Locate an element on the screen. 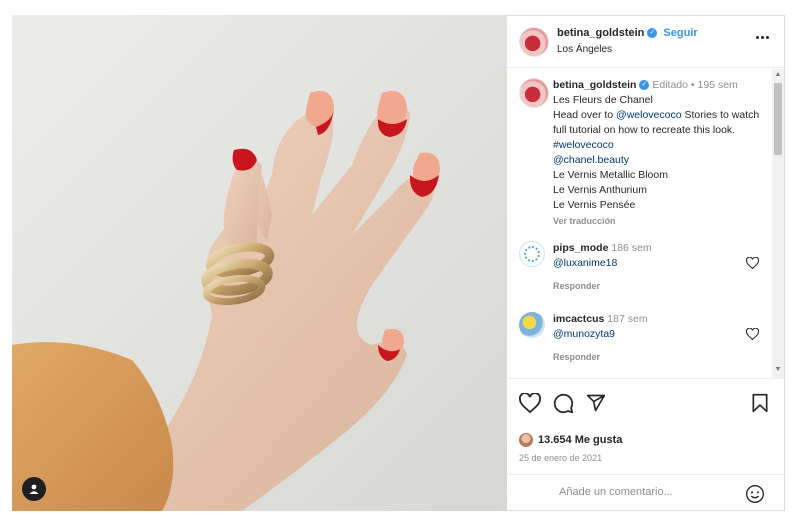  more-icon is located at coordinates (762, 37).